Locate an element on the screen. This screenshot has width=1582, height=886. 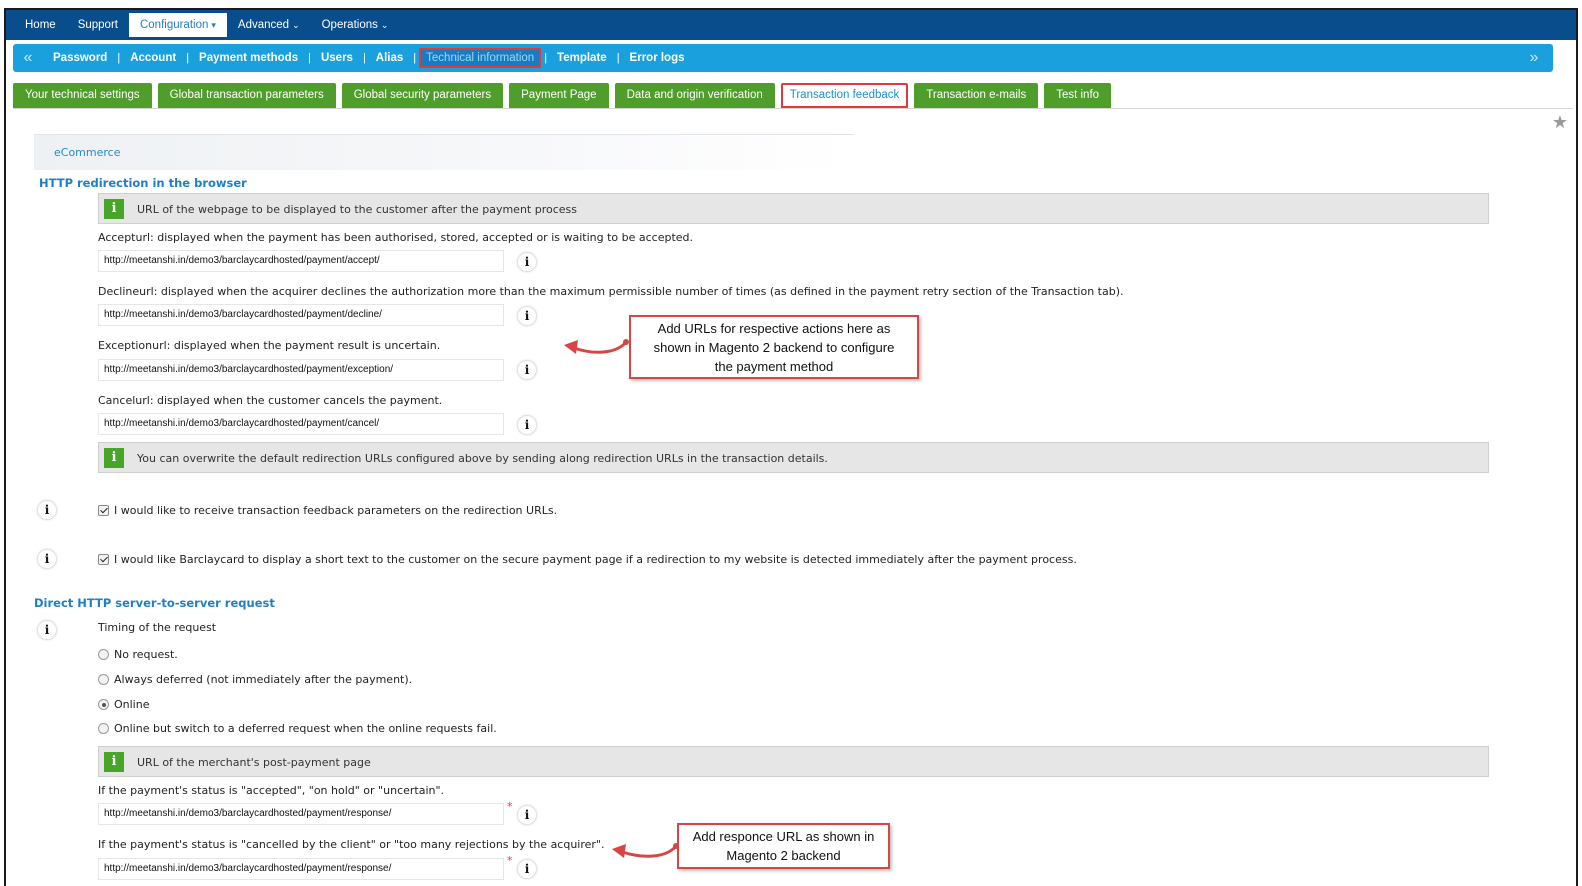
radio-online: Online is located at coordinates (123, 704).